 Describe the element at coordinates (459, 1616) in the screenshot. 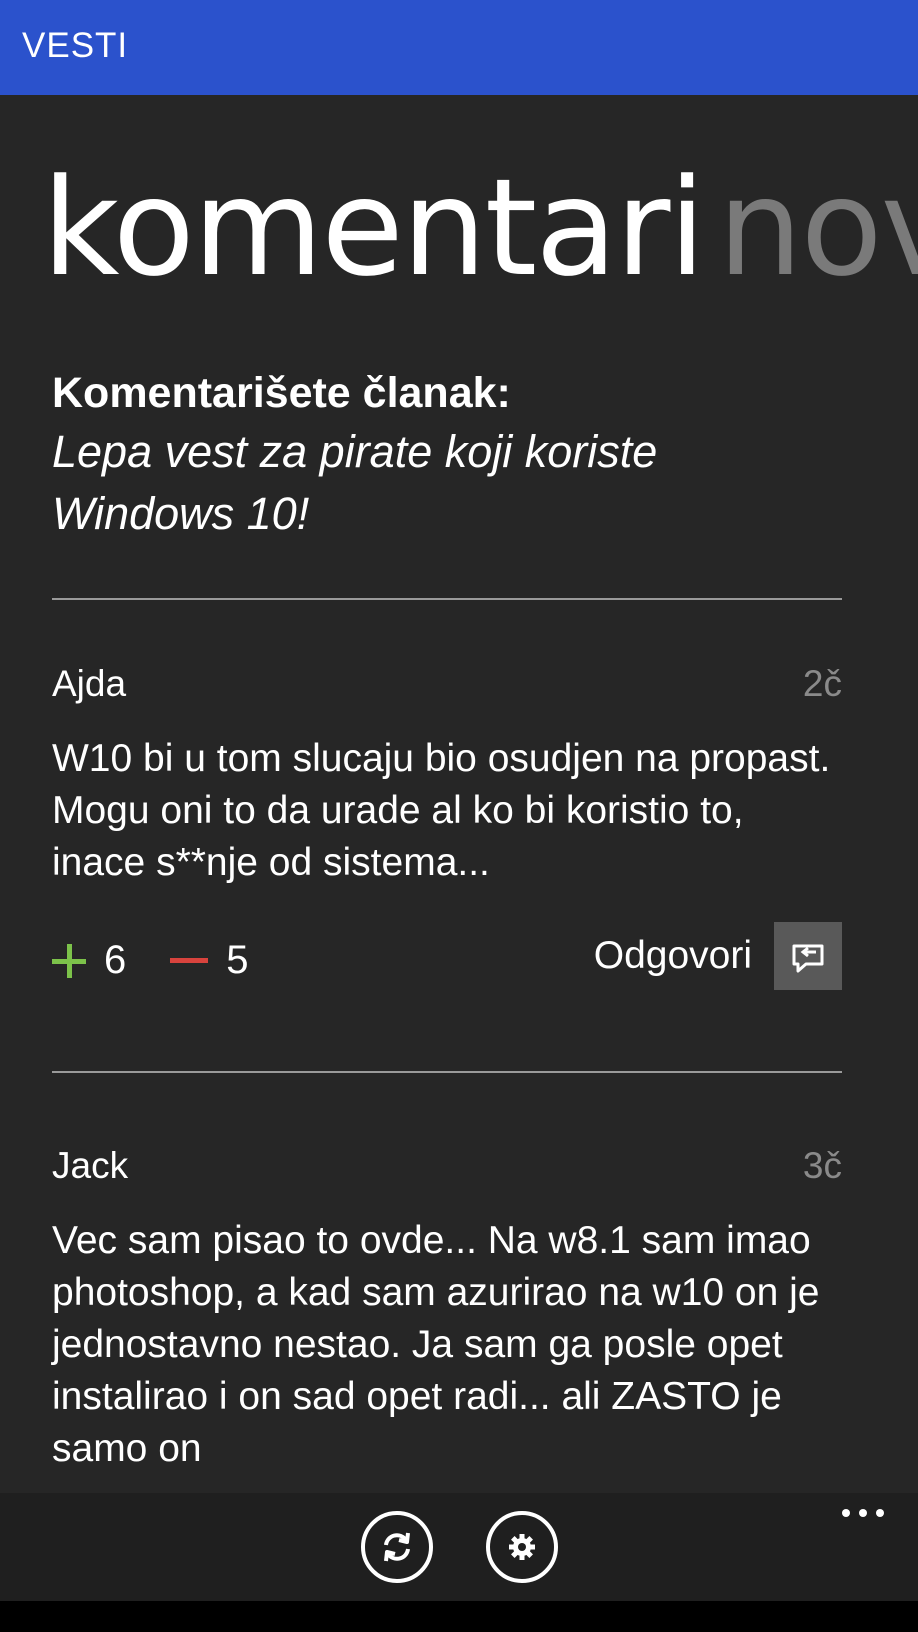

I see `system-nav-strip` at that location.